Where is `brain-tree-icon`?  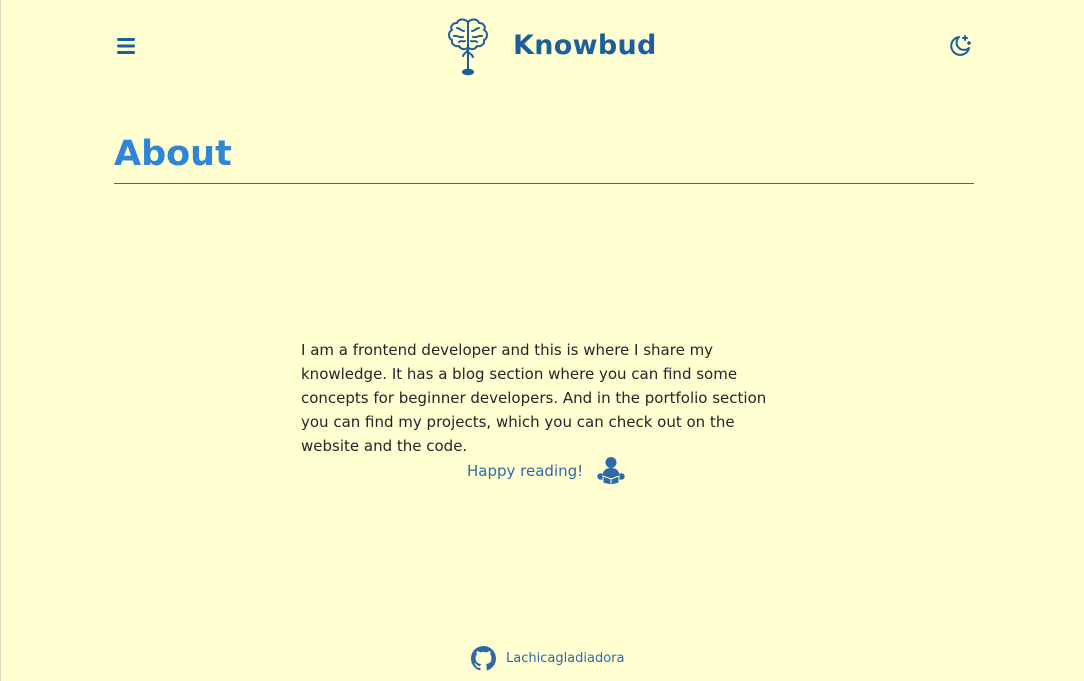
brain-tree-icon is located at coordinates (468, 47).